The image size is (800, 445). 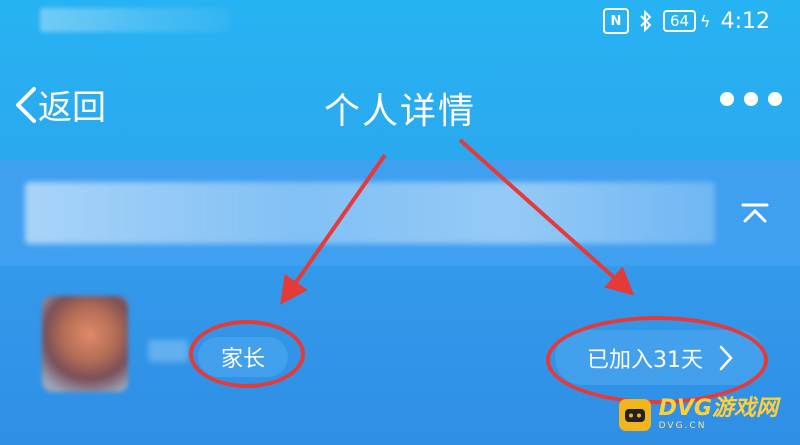 I want to click on watermark: DVG游戏网 DVG.CN, so click(x=698, y=413).